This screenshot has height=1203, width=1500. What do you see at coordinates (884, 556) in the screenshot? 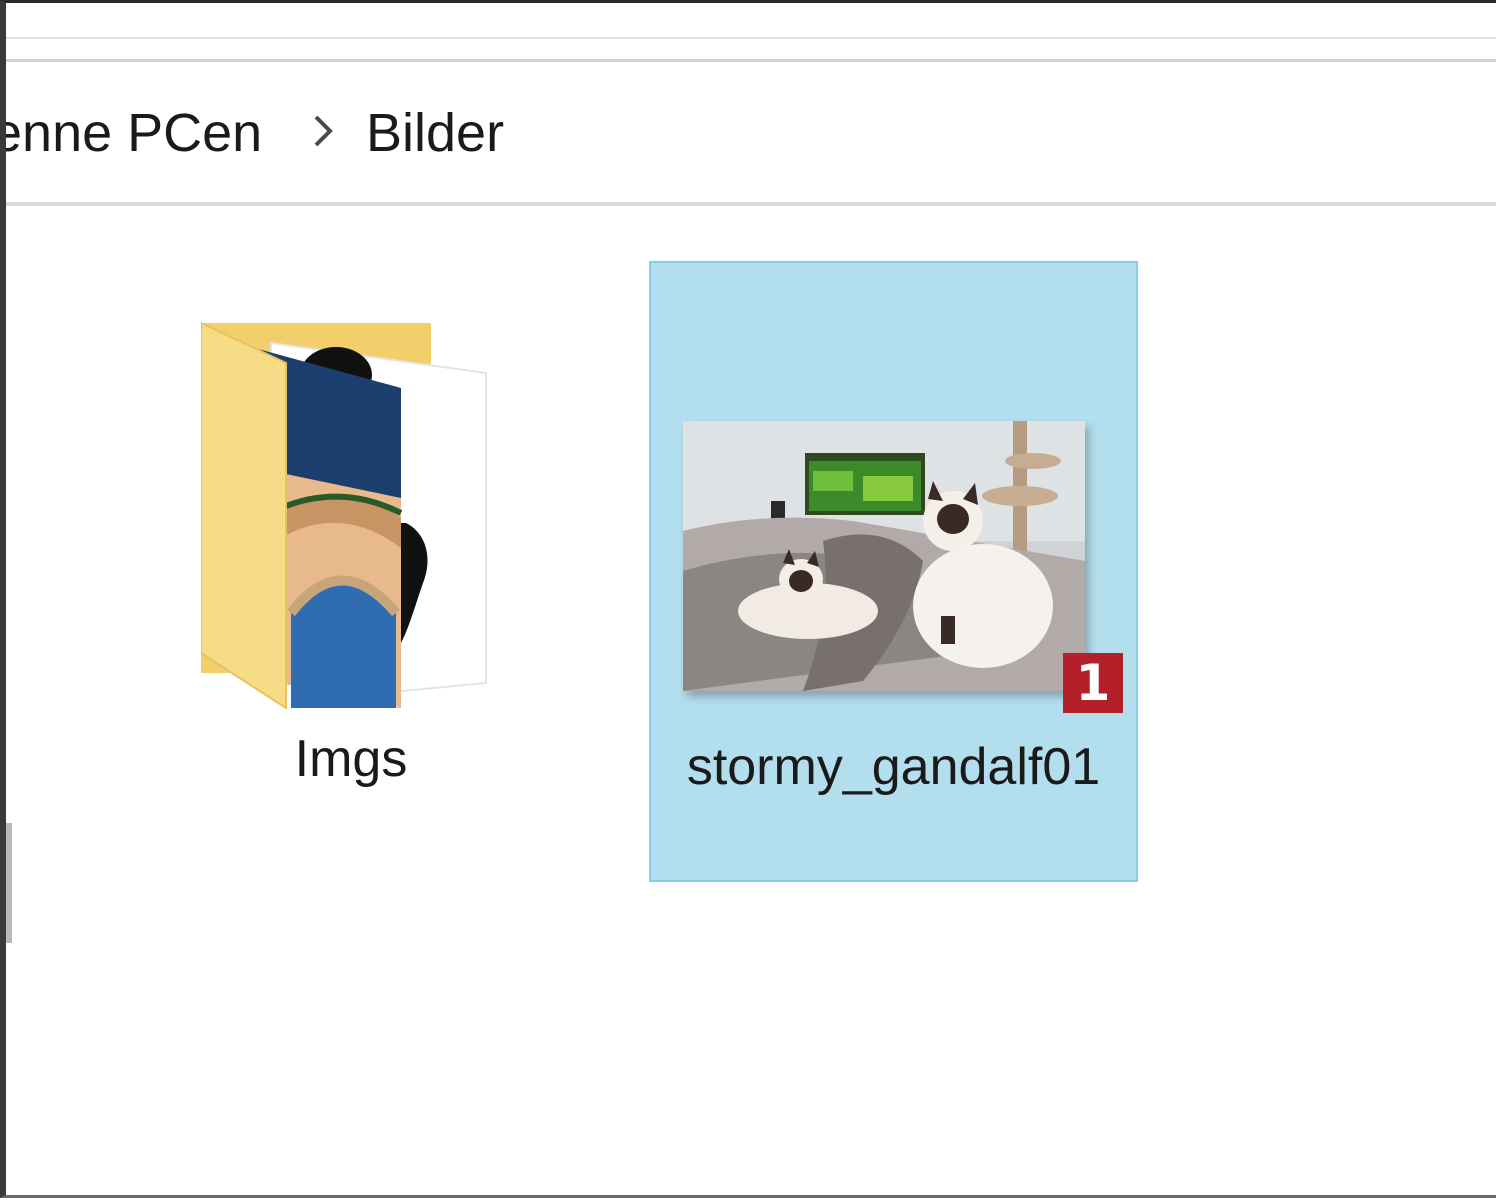
I see `image-thumbnail` at bounding box center [884, 556].